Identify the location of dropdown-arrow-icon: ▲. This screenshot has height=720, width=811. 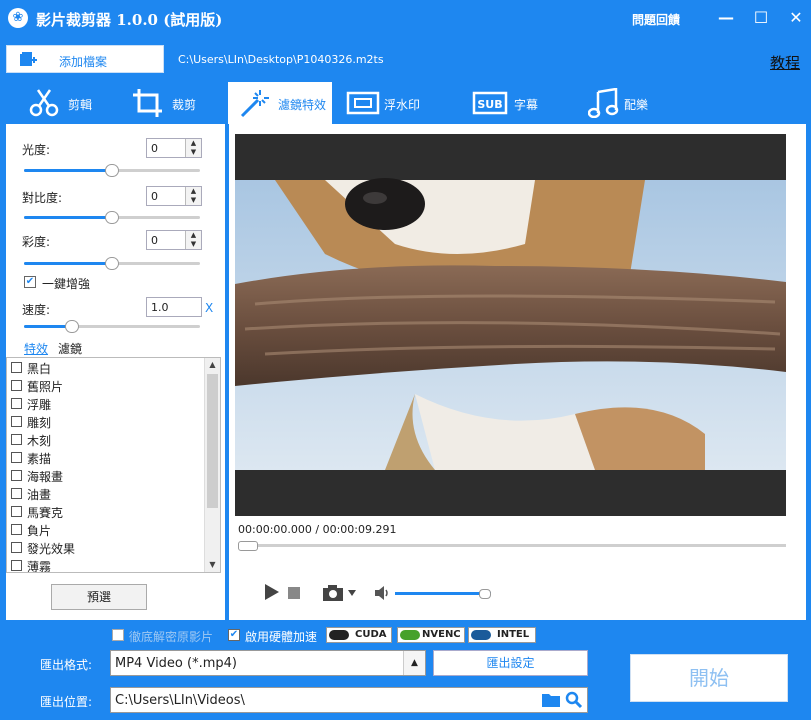
(414, 663).